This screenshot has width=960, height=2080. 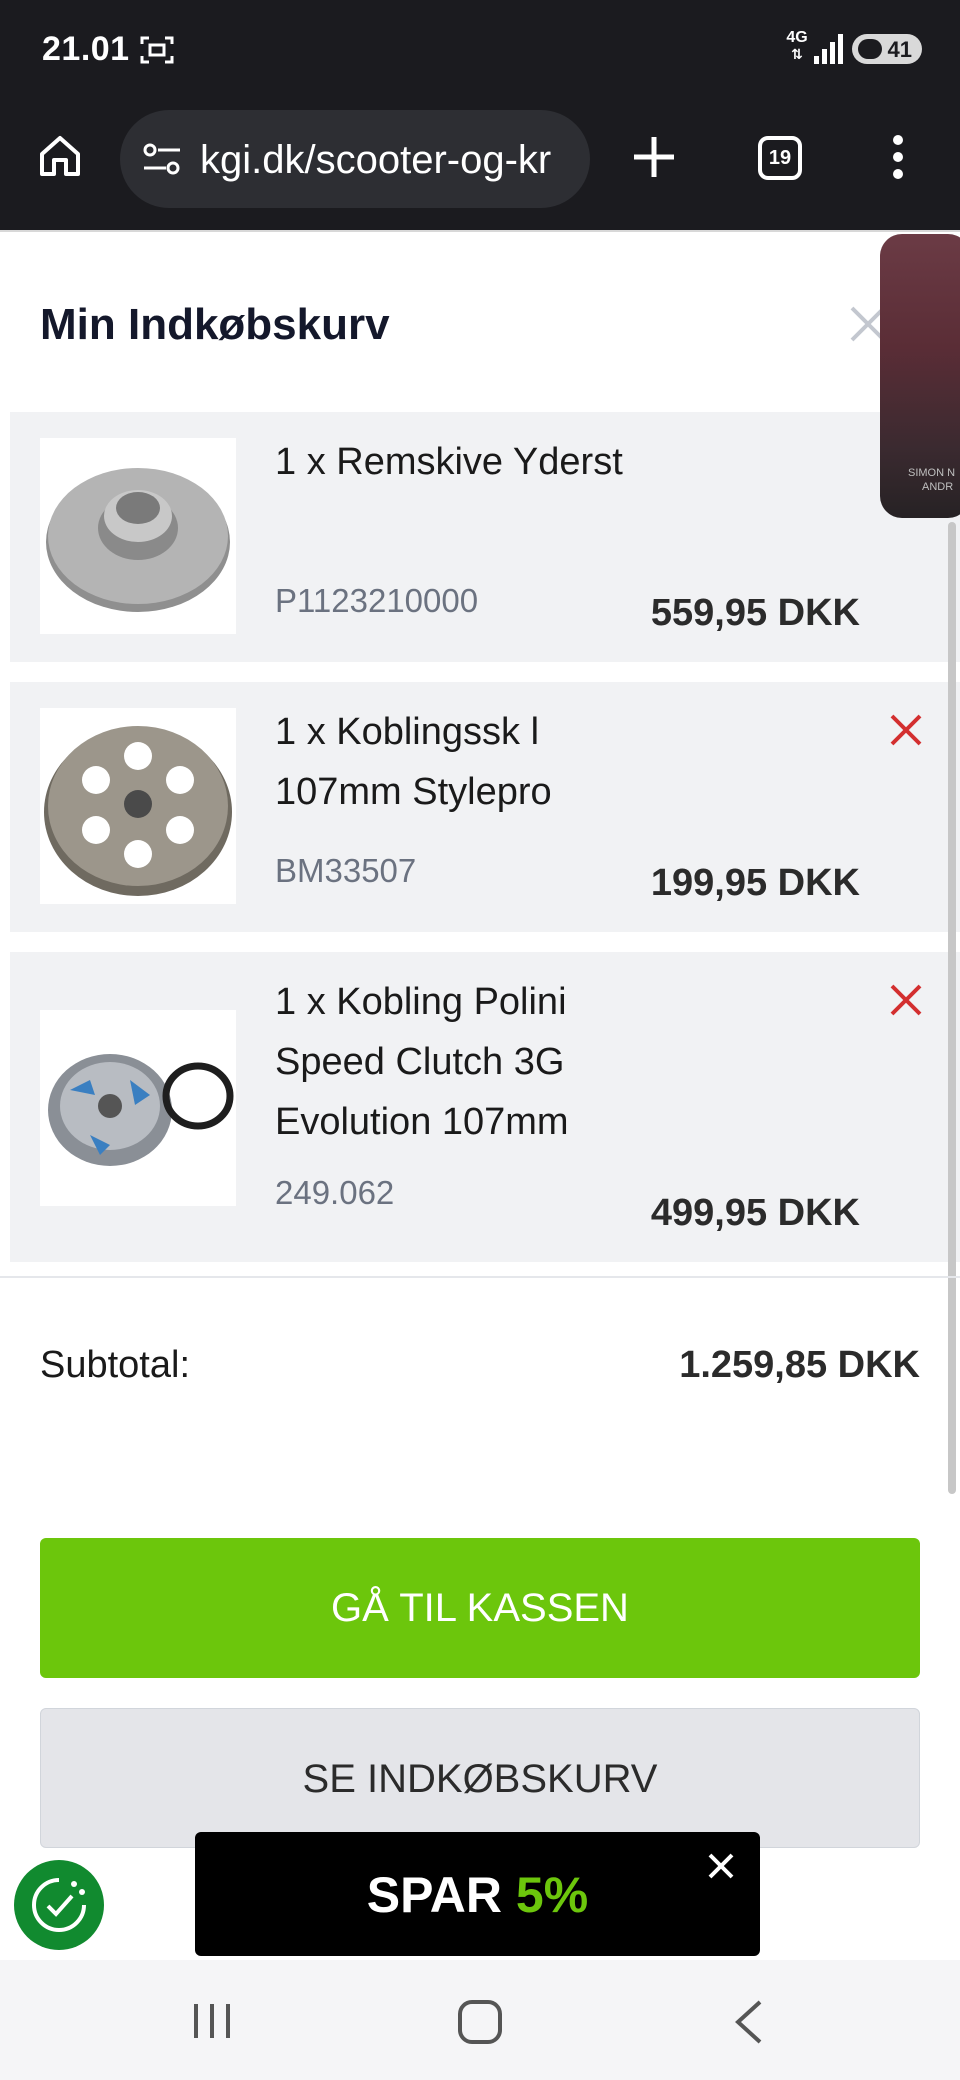 What do you see at coordinates (755, 1213) in the screenshot?
I see `item-price: 499,95 DKK` at bounding box center [755, 1213].